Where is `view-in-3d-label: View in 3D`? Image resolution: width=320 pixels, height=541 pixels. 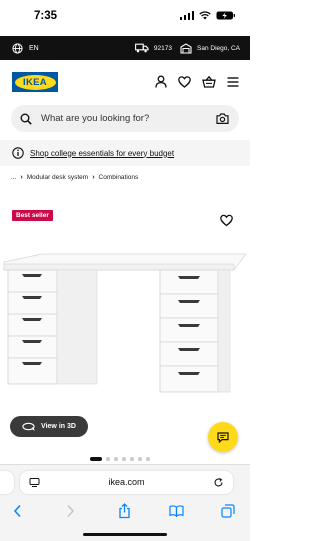 view-in-3d-label: View in 3D is located at coordinates (58, 426).